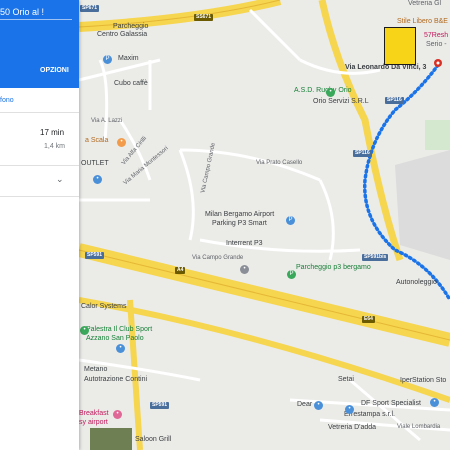 The width and height of the screenshot is (450, 450). Describe the element at coordinates (128, 58) in the screenshot. I see `place-label: Maxim` at that location.